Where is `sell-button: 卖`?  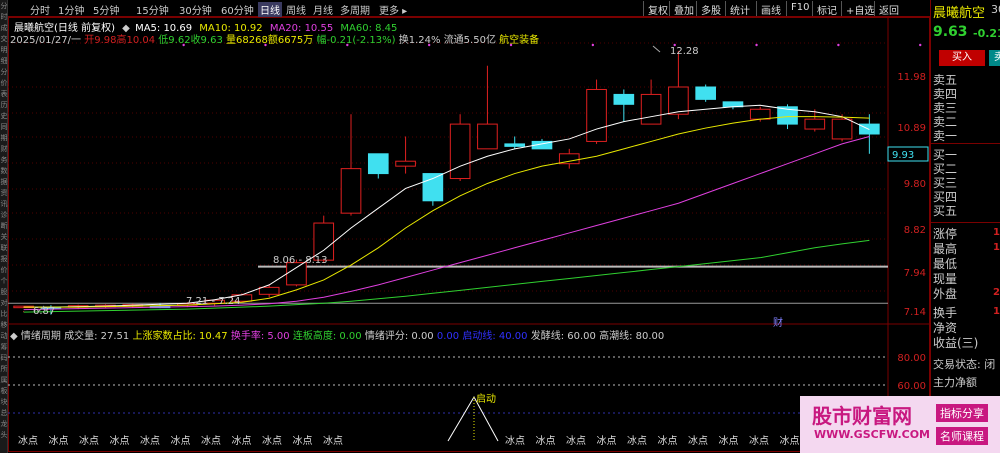
sell-button: 卖 is located at coordinates (994, 58).